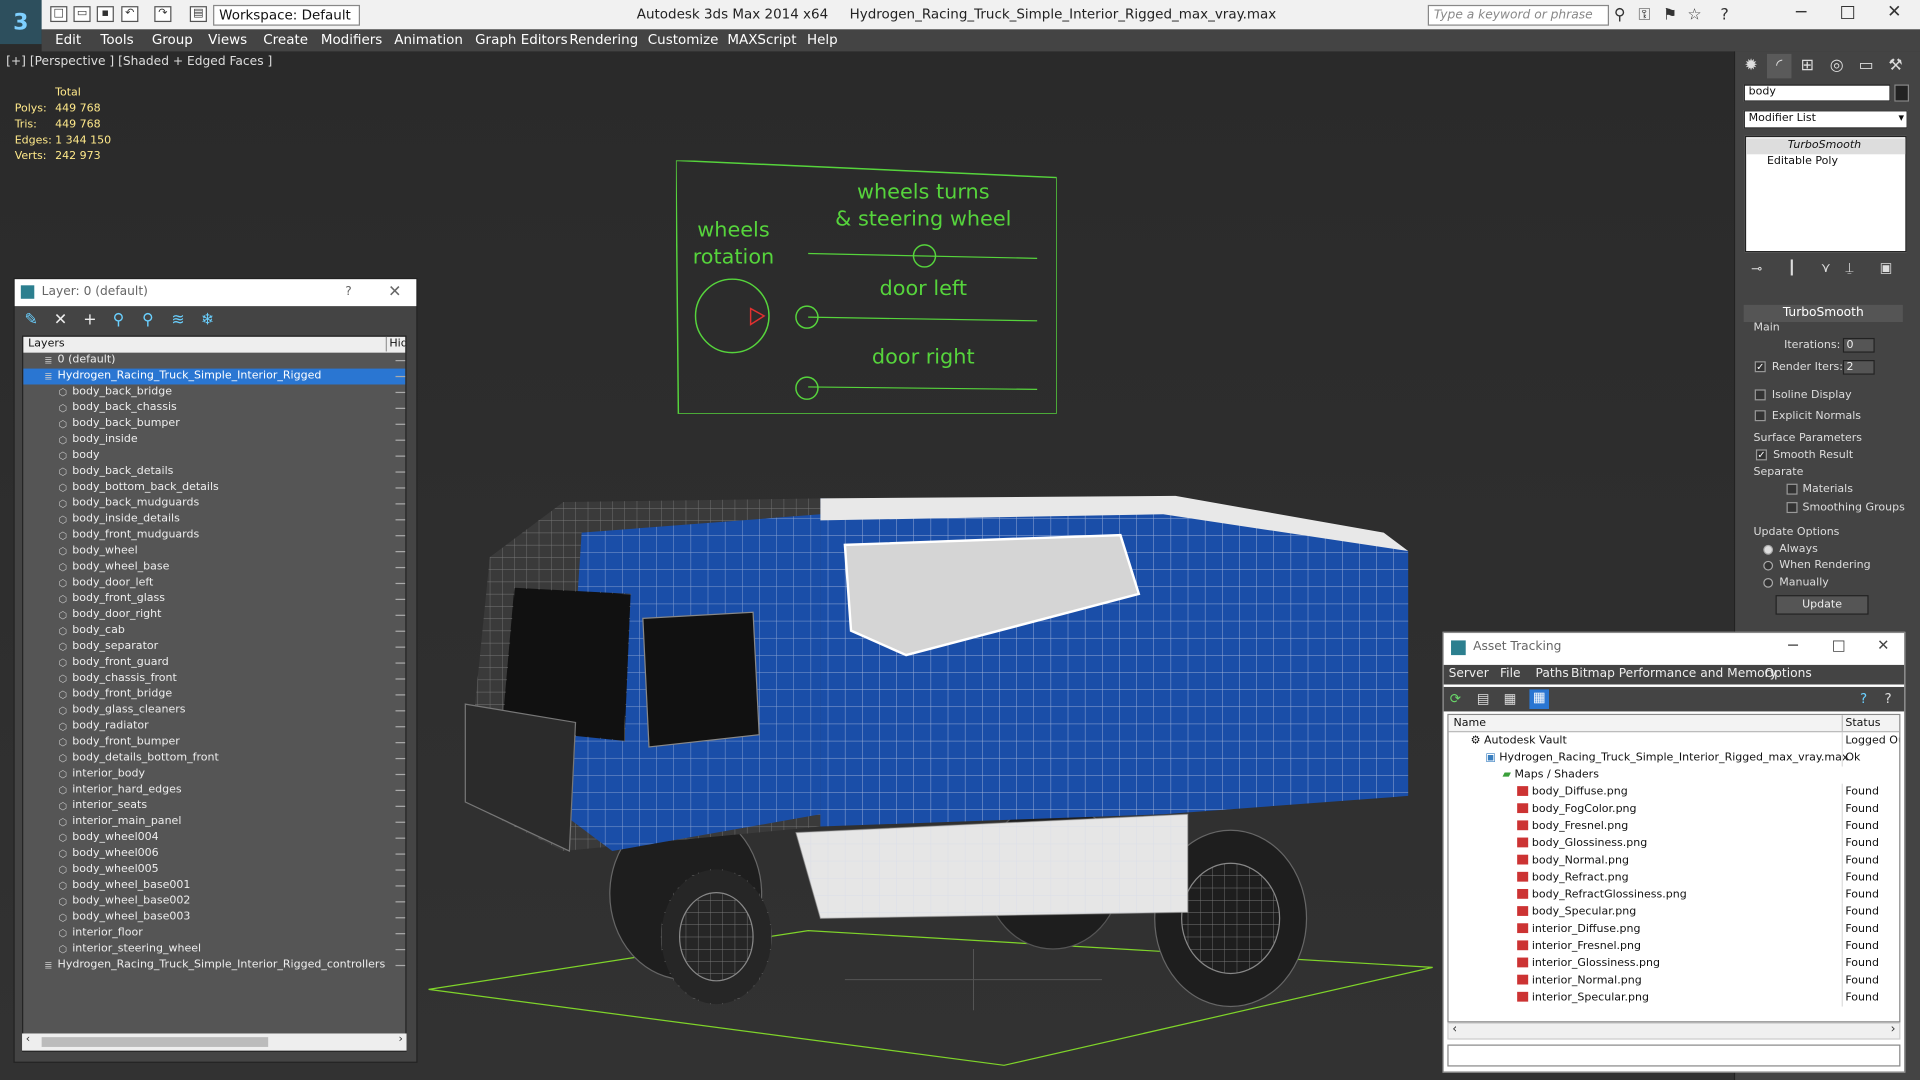 This screenshot has width=1920, height=1080. What do you see at coordinates (130, 14) in the screenshot?
I see `undo-icon: ↶` at bounding box center [130, 14].